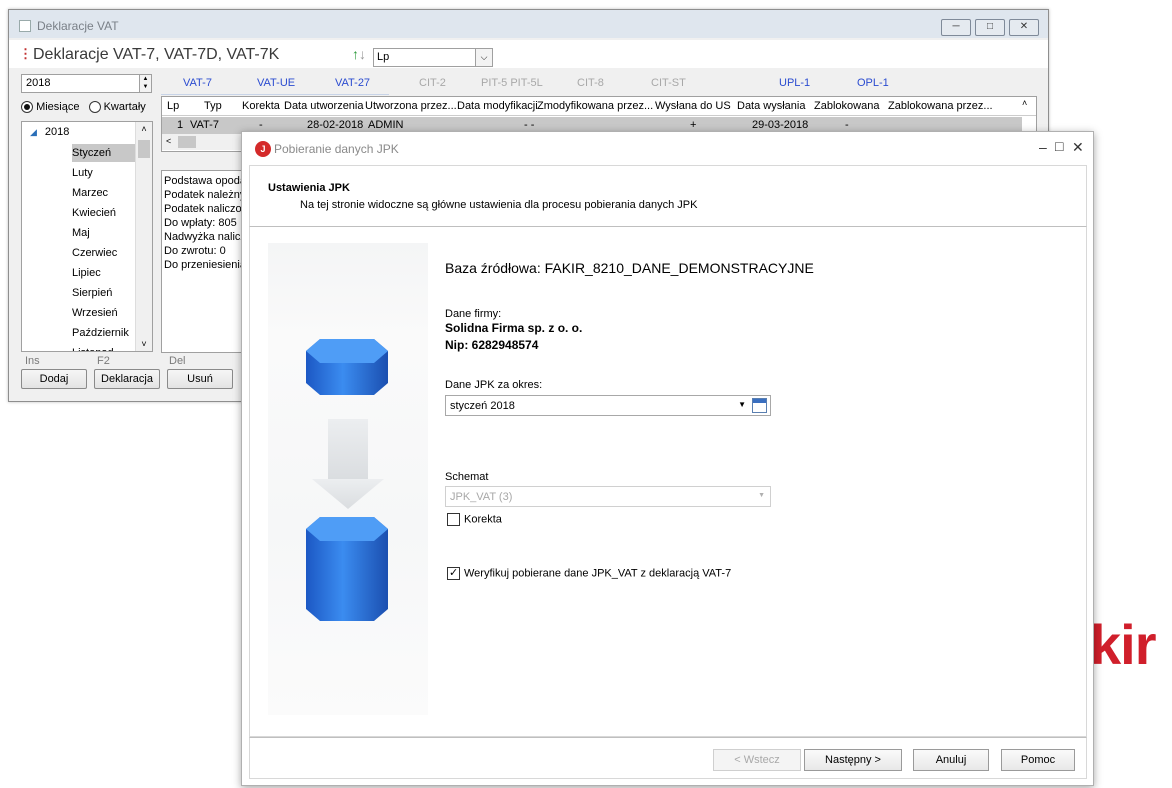 The image size is (1172, 788). What do you see at coordinates (324, 106) in the screenshot?
I see `column-header: Data utworzenia` at bounding box center [324, 106].